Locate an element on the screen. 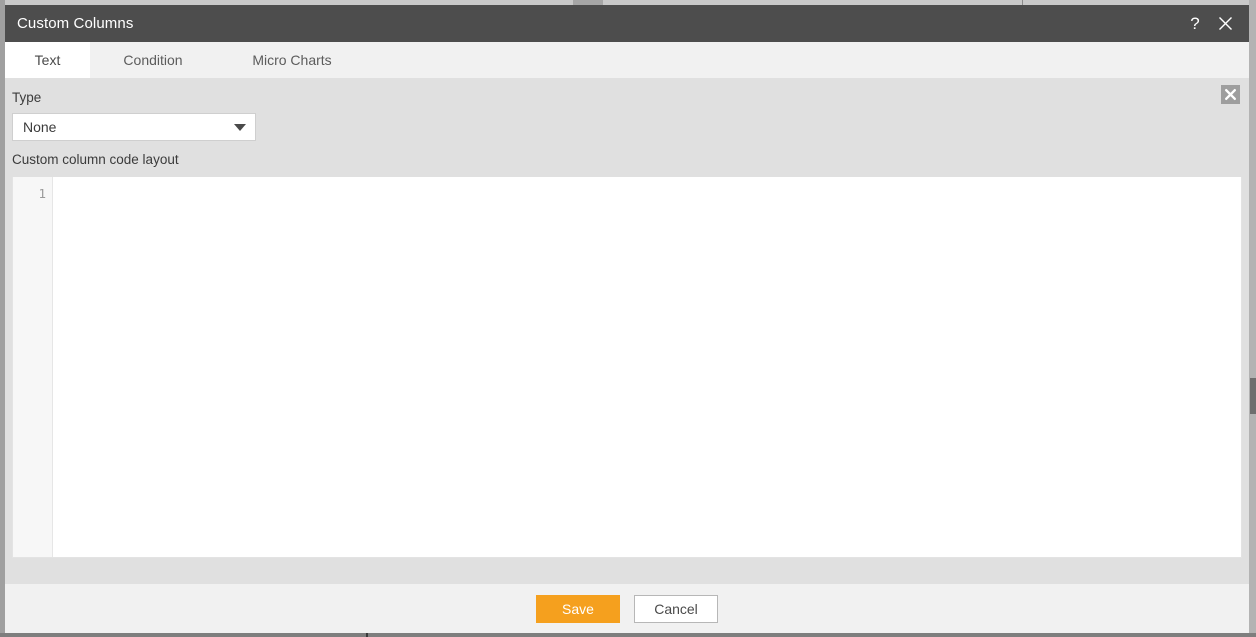 The image size is (1256, 637). dialog-titlebar: Custom Columns ? is located at coordinates (627, 23).